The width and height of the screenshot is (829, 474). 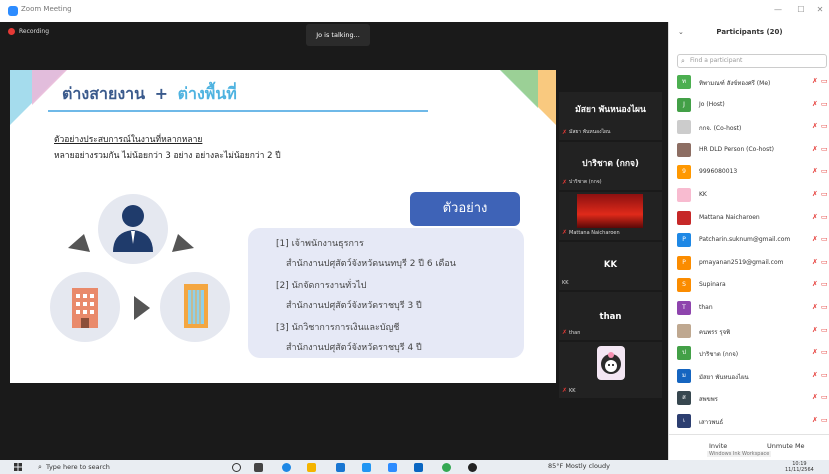 What do you see at coordinates (18, 467) in the screenshot?
I see `windows-start-icon` at bounding box center [18, 467].